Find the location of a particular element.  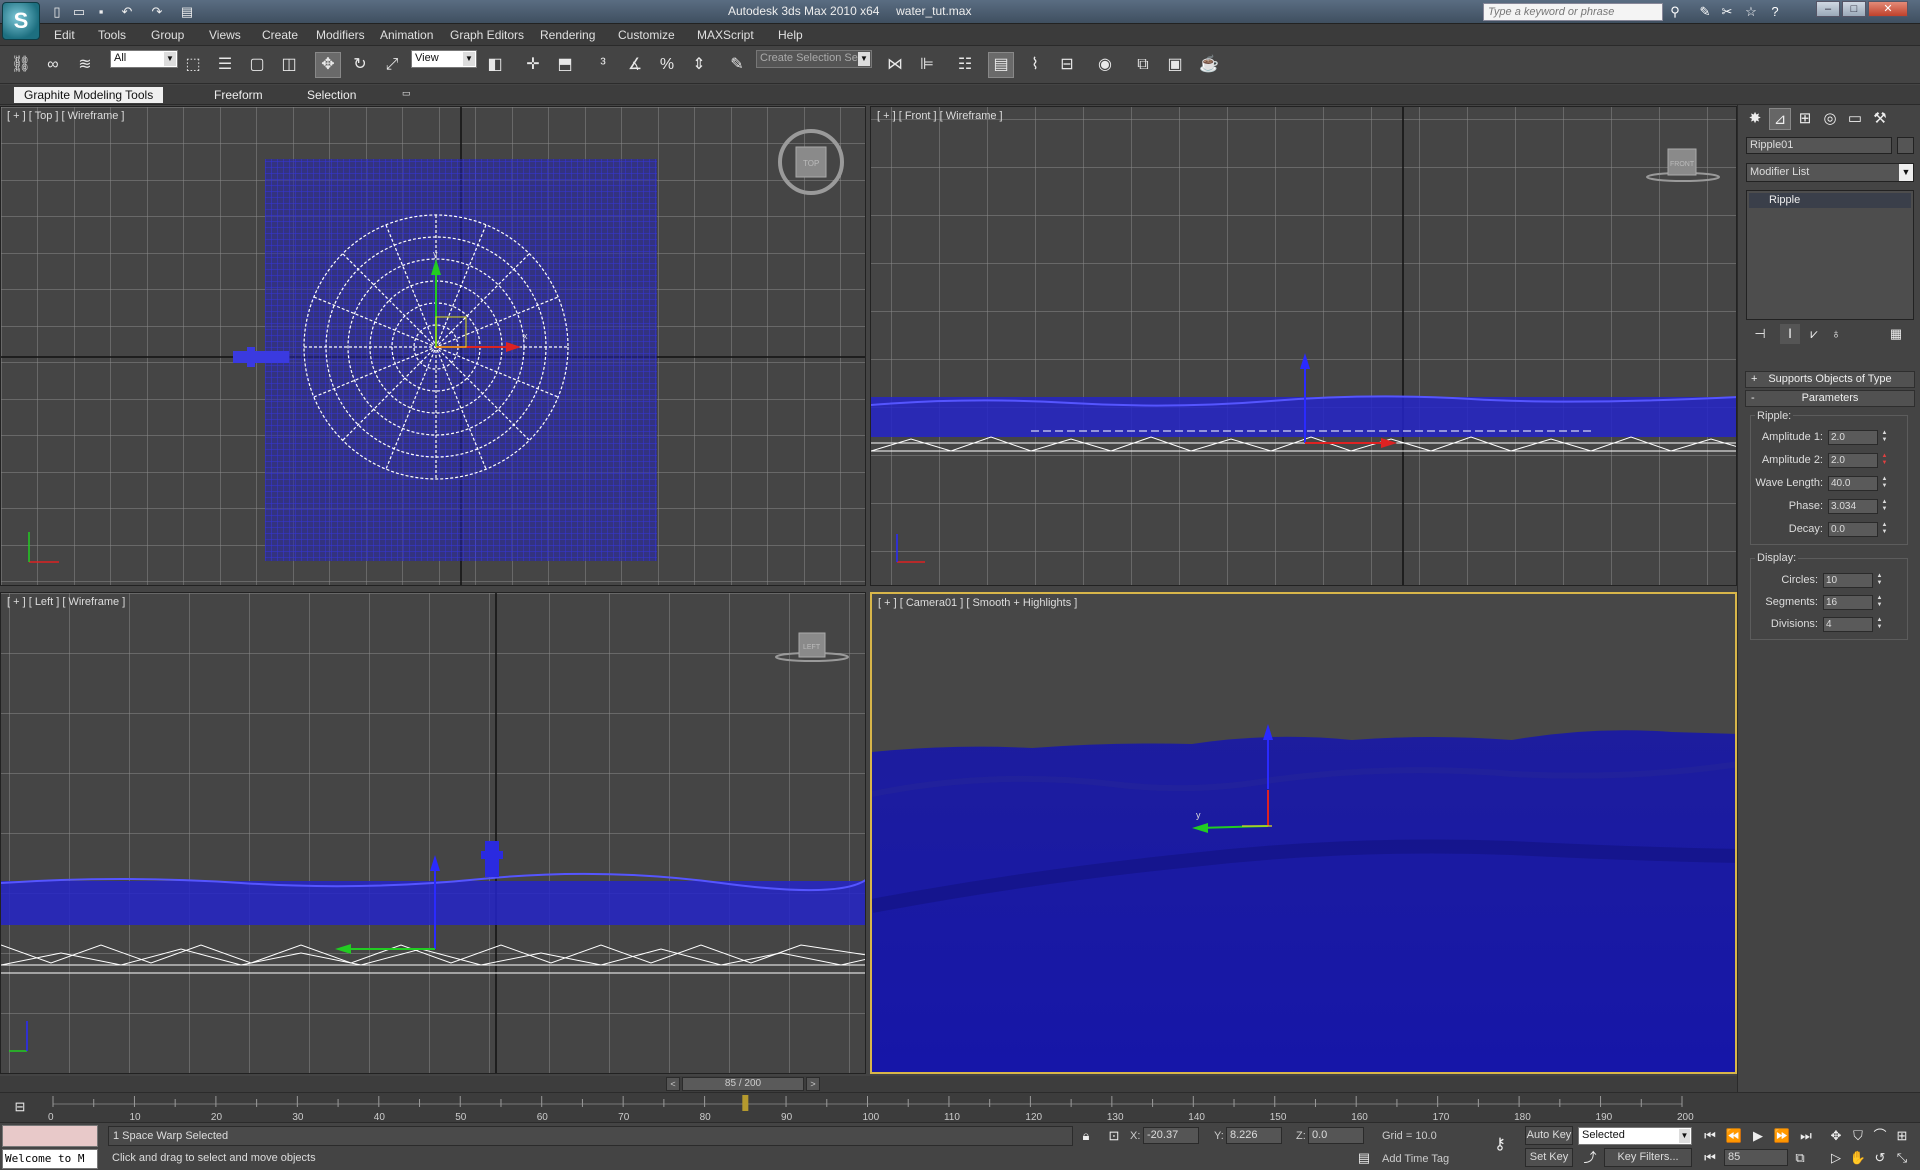

project-folder-icon: ▤ is located at coordinates (187, 11).